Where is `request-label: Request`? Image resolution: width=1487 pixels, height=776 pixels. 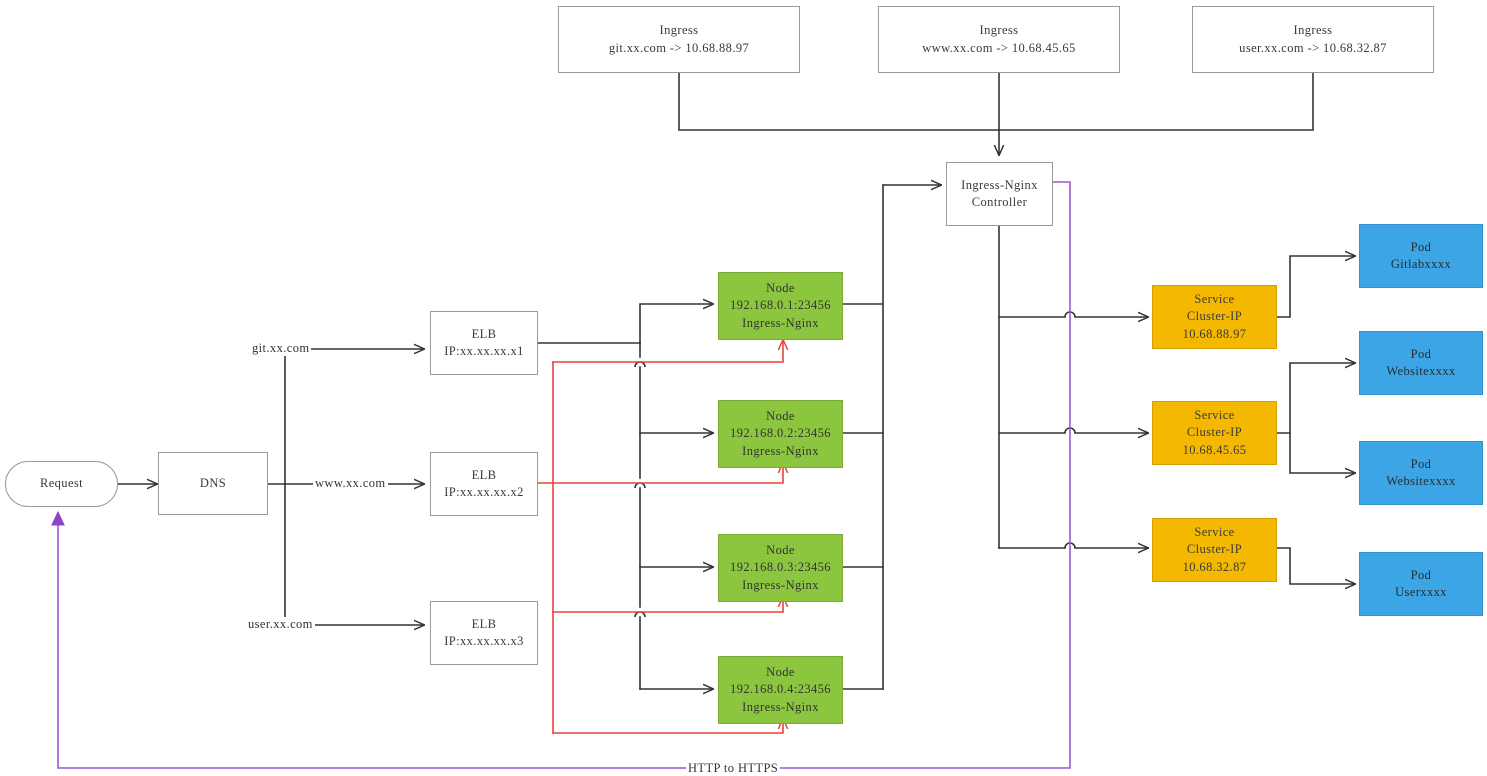 request-label: Request is located at coordinates (61, 483).